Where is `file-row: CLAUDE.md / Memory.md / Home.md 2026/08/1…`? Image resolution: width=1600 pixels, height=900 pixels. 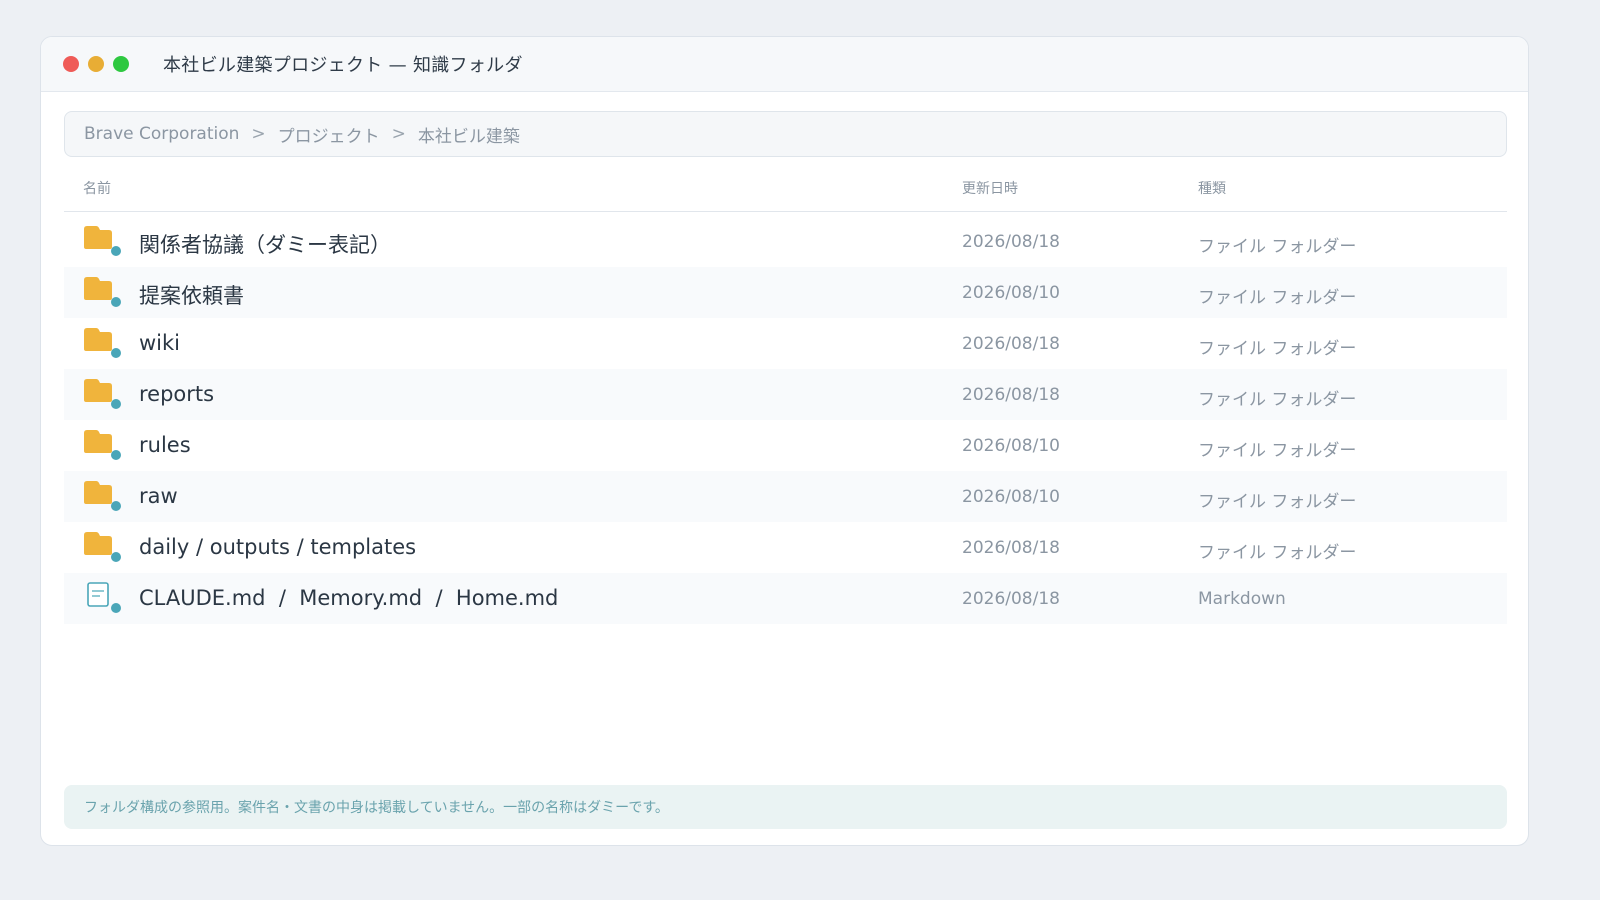
file-row: CLAUDE.md / Memory.md / Home.md 2026/08/1… is located at coordinates (785, 598).